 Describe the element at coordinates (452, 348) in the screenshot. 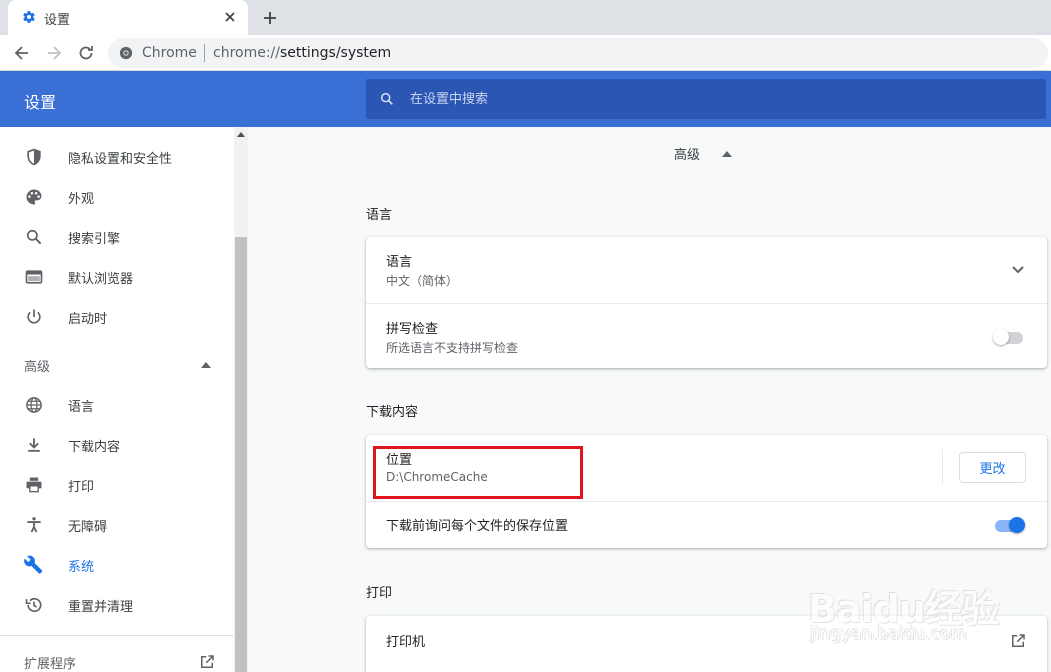

I see `row-subtitle: 所选语言不支持拼写检查` at that location.